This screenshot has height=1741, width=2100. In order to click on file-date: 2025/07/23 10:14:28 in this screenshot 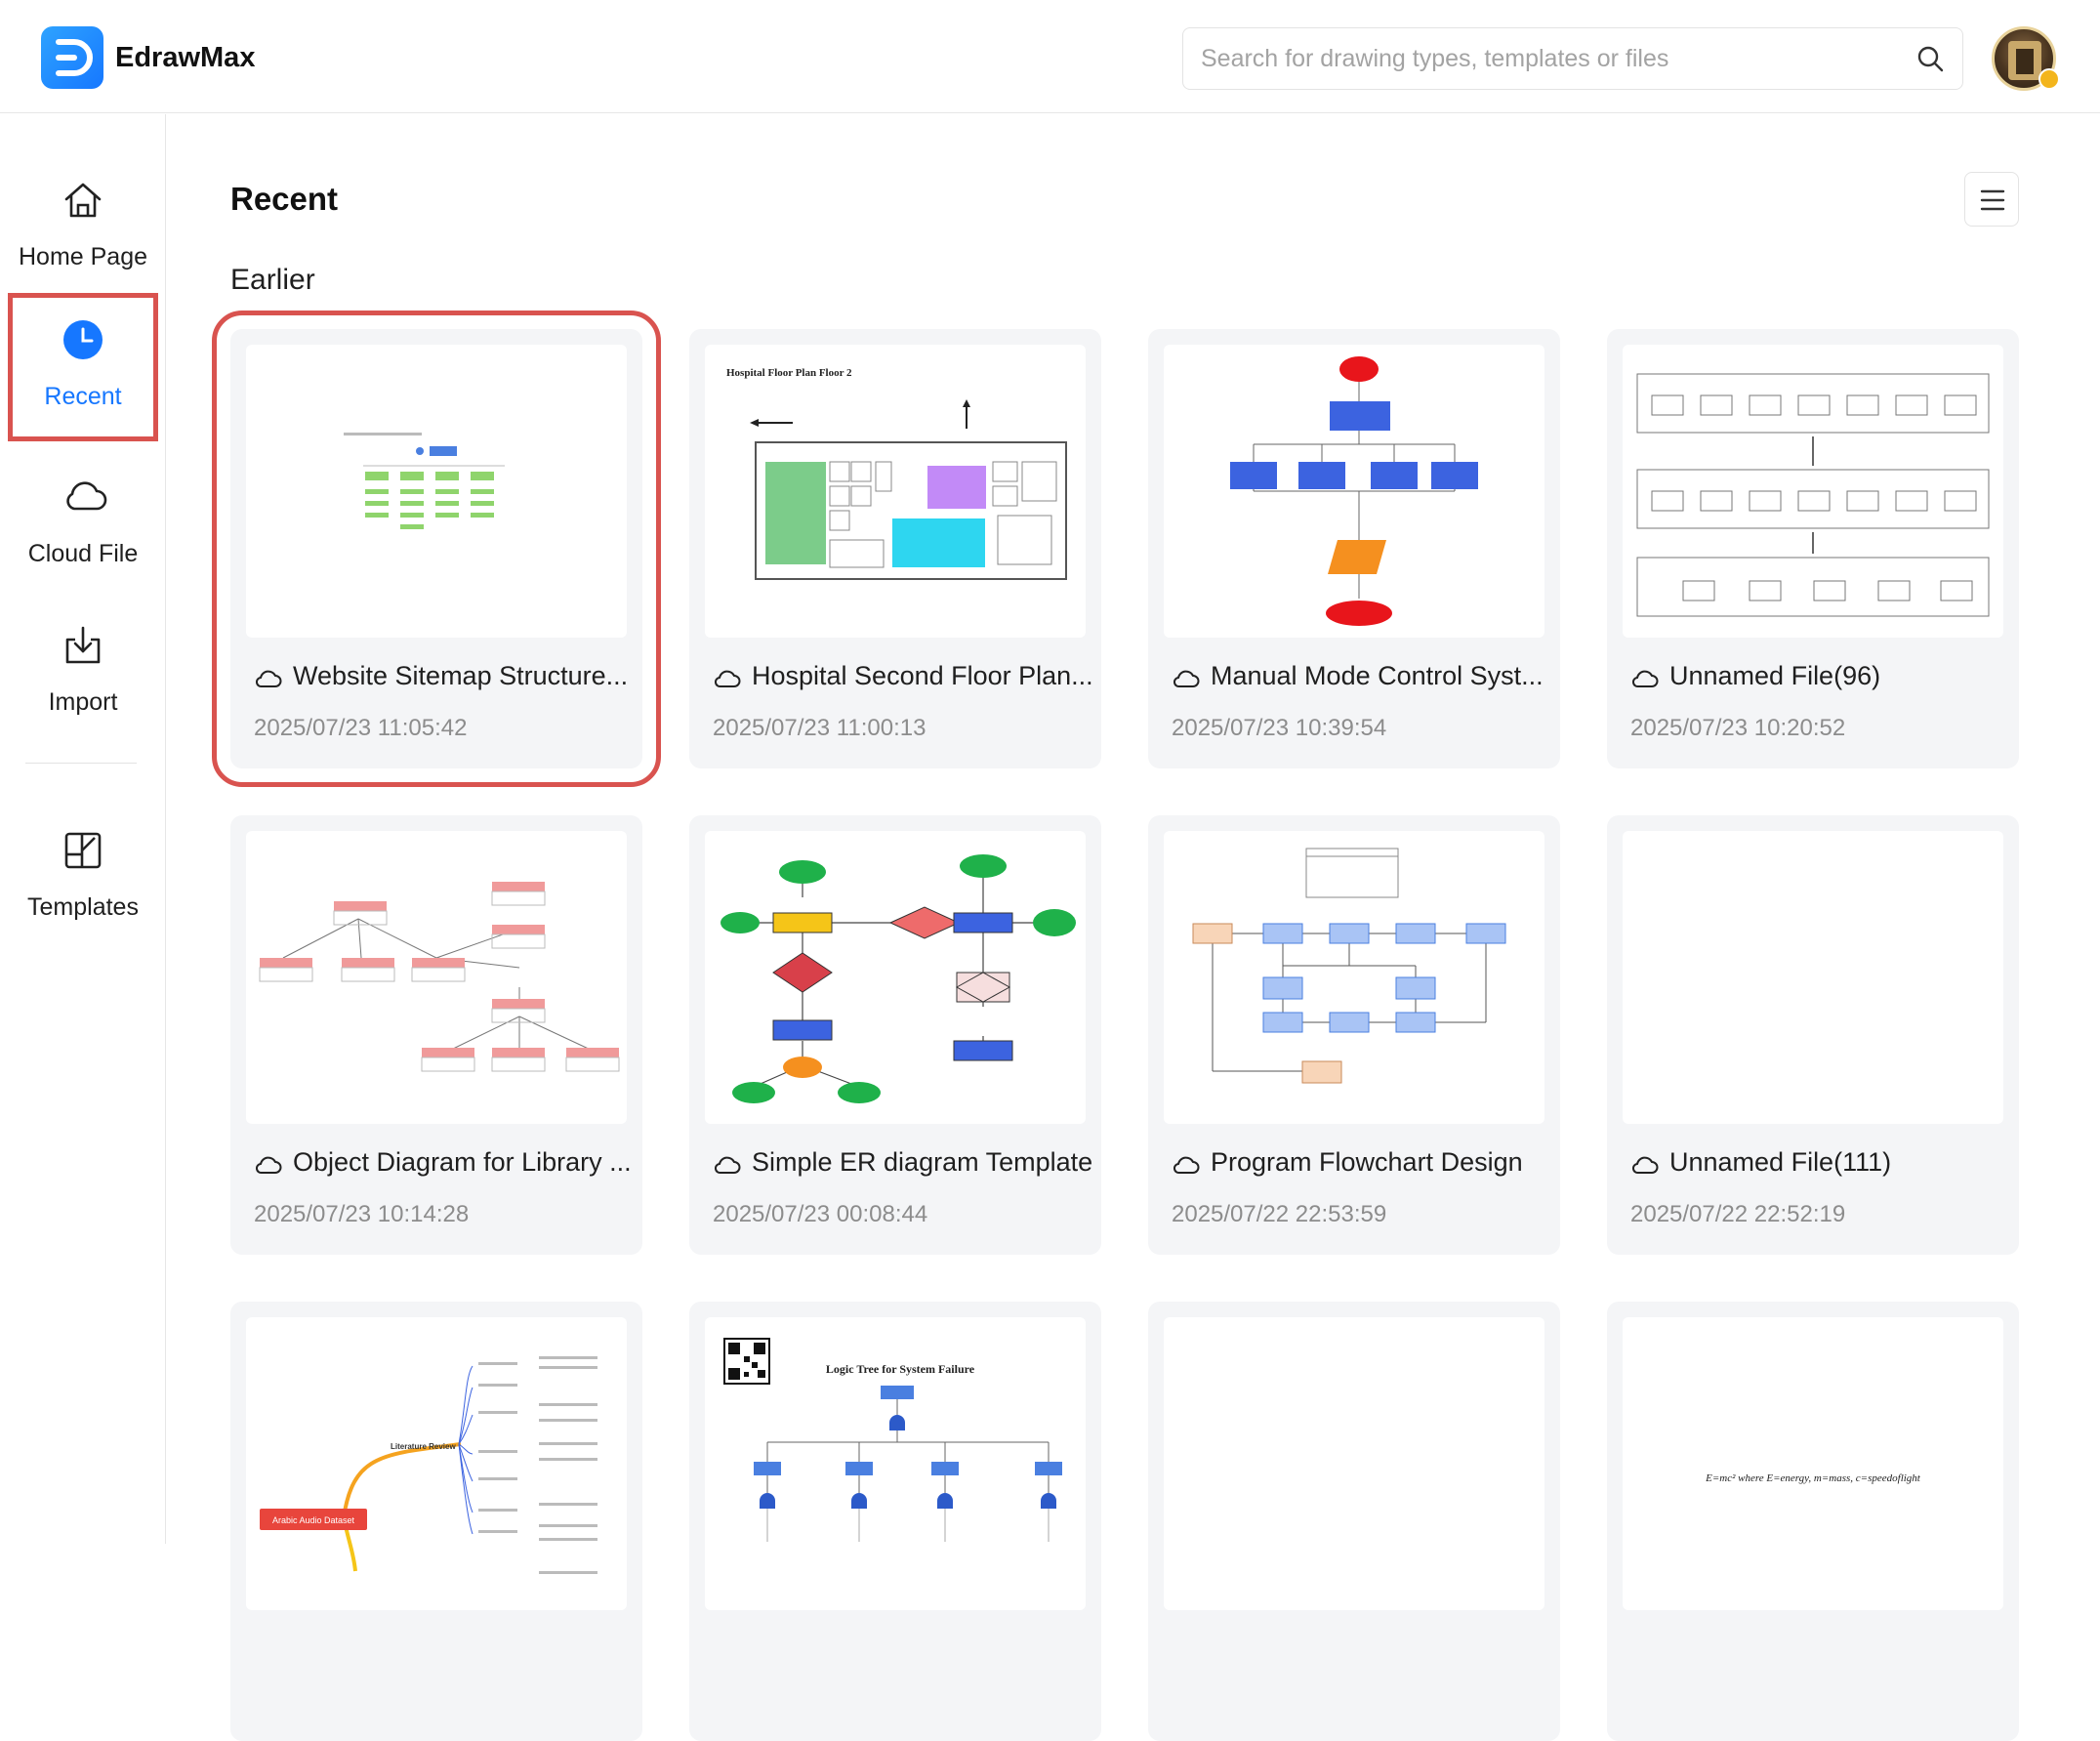, I will do `click(362, 1214)`.